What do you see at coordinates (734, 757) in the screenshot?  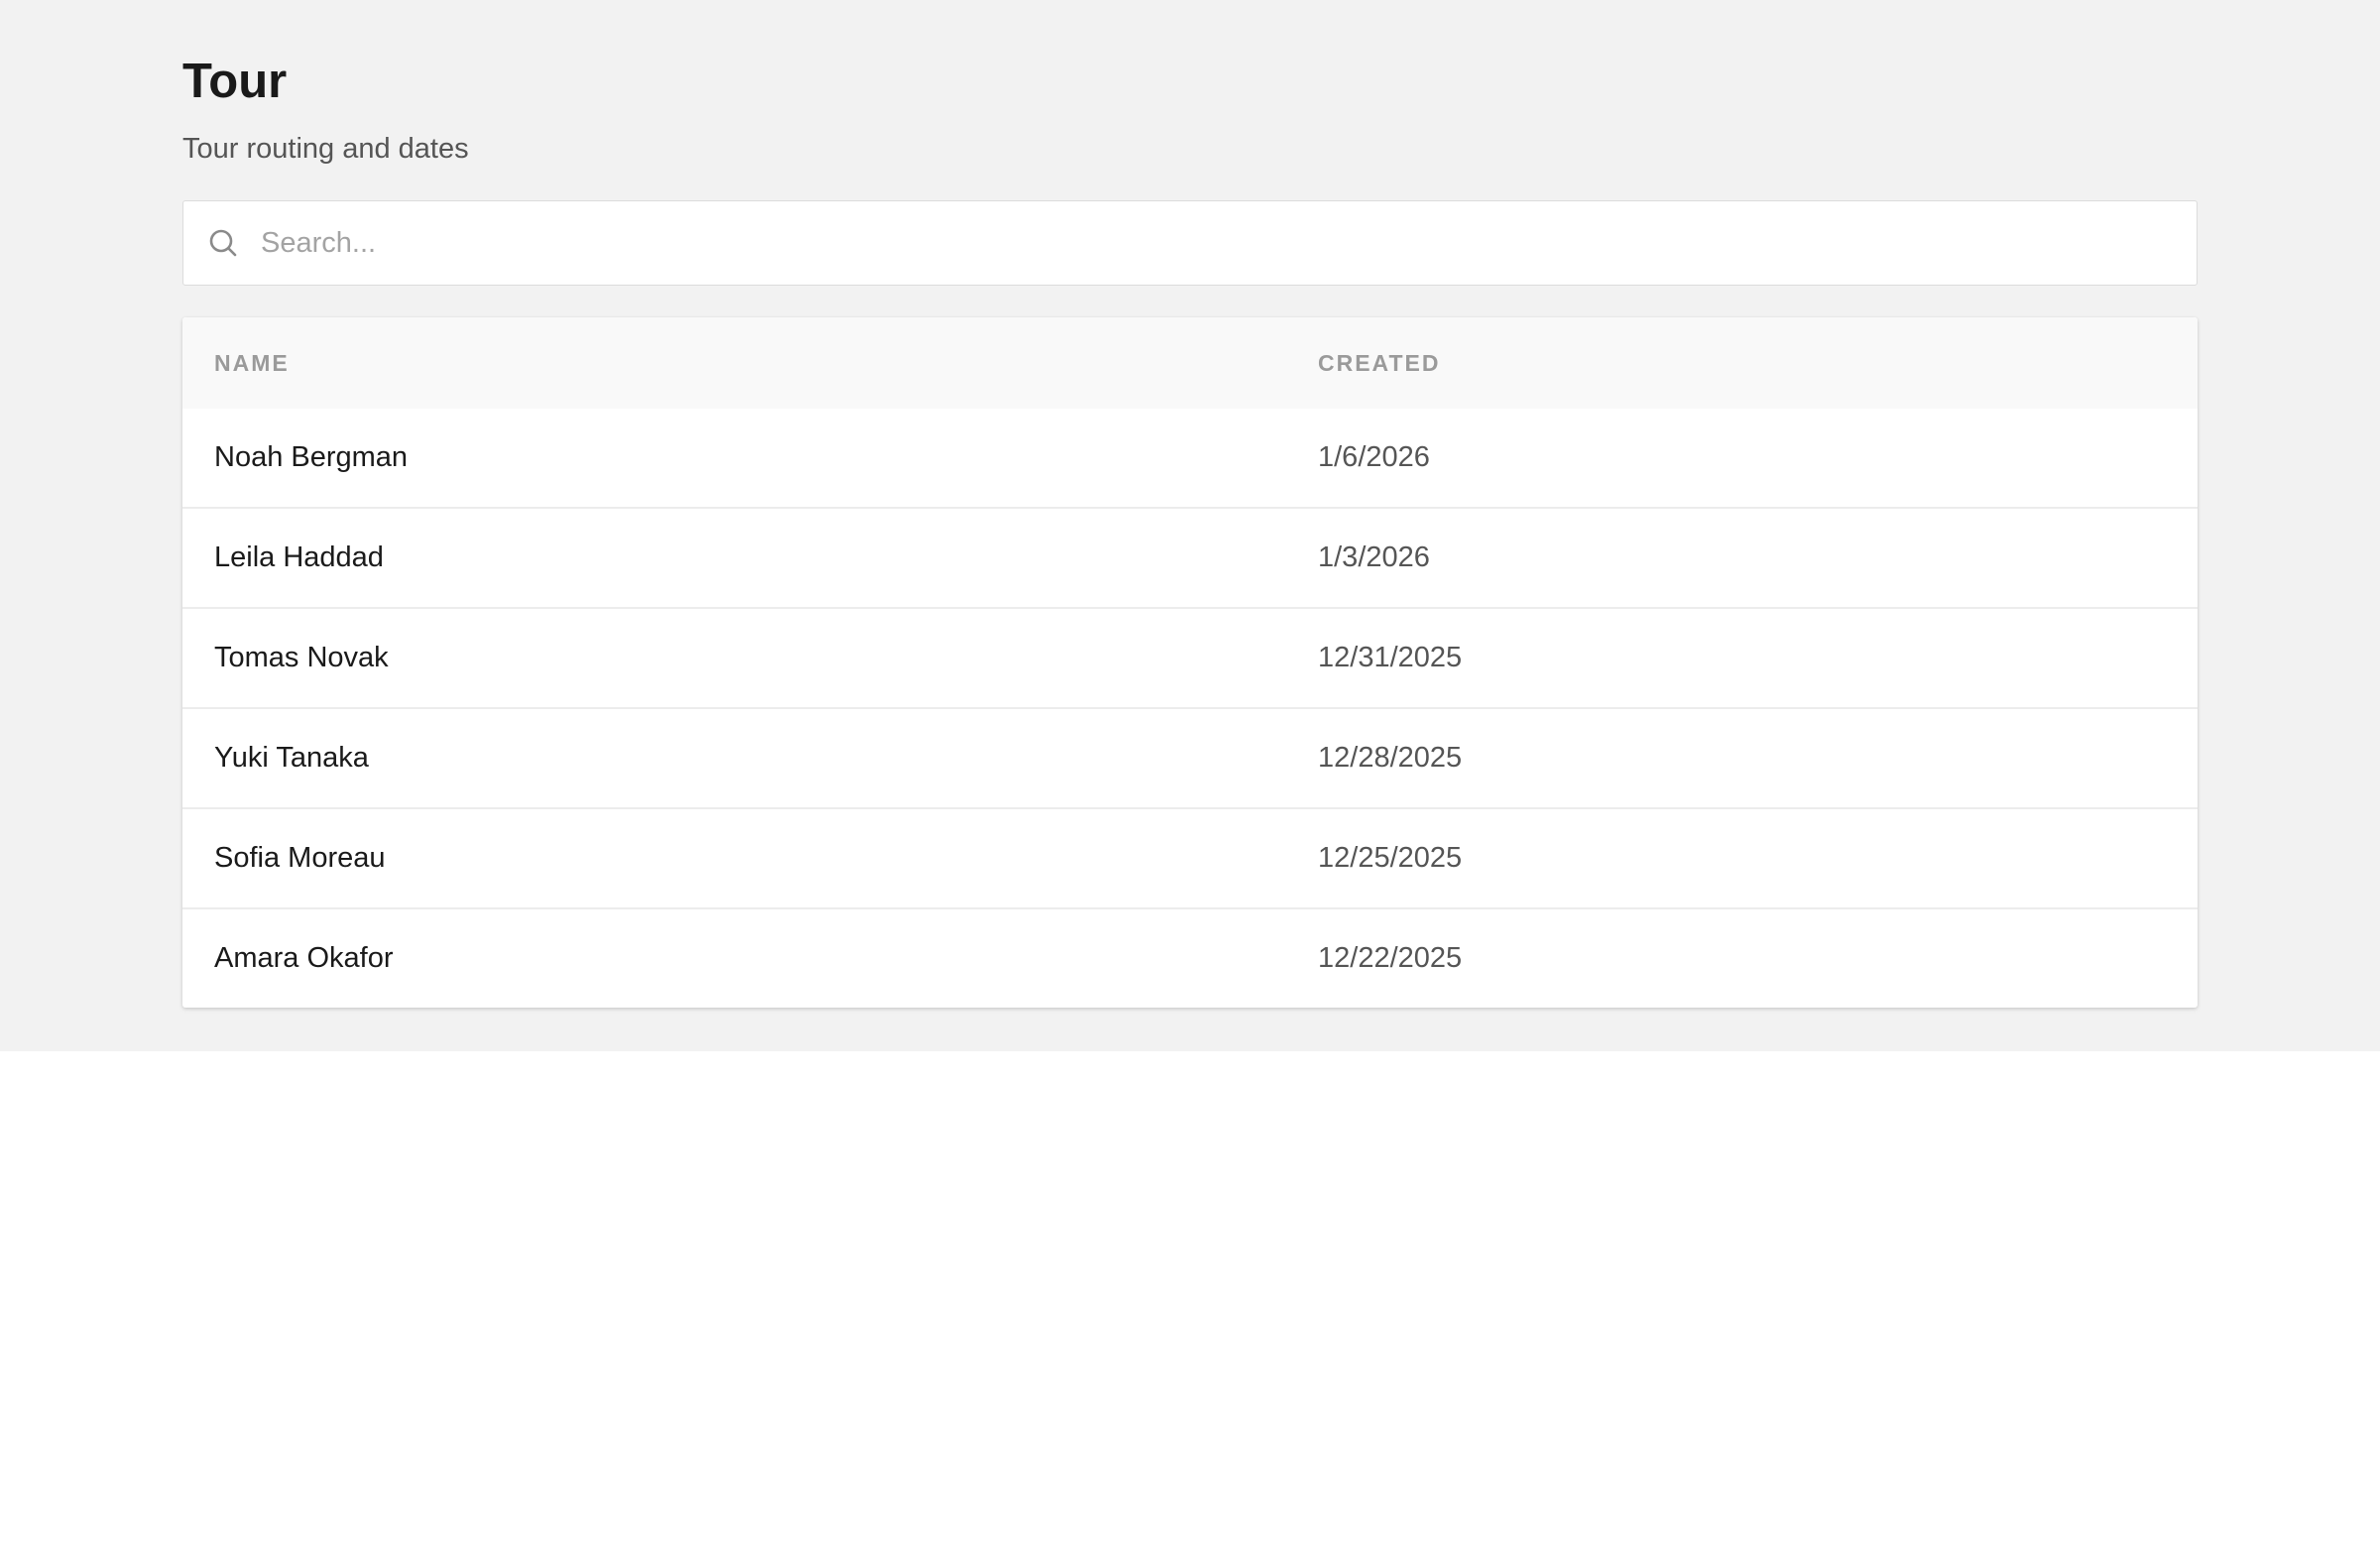 I see `row-name-cell: Yuki Tanaka` at bounding box center [734, 757].